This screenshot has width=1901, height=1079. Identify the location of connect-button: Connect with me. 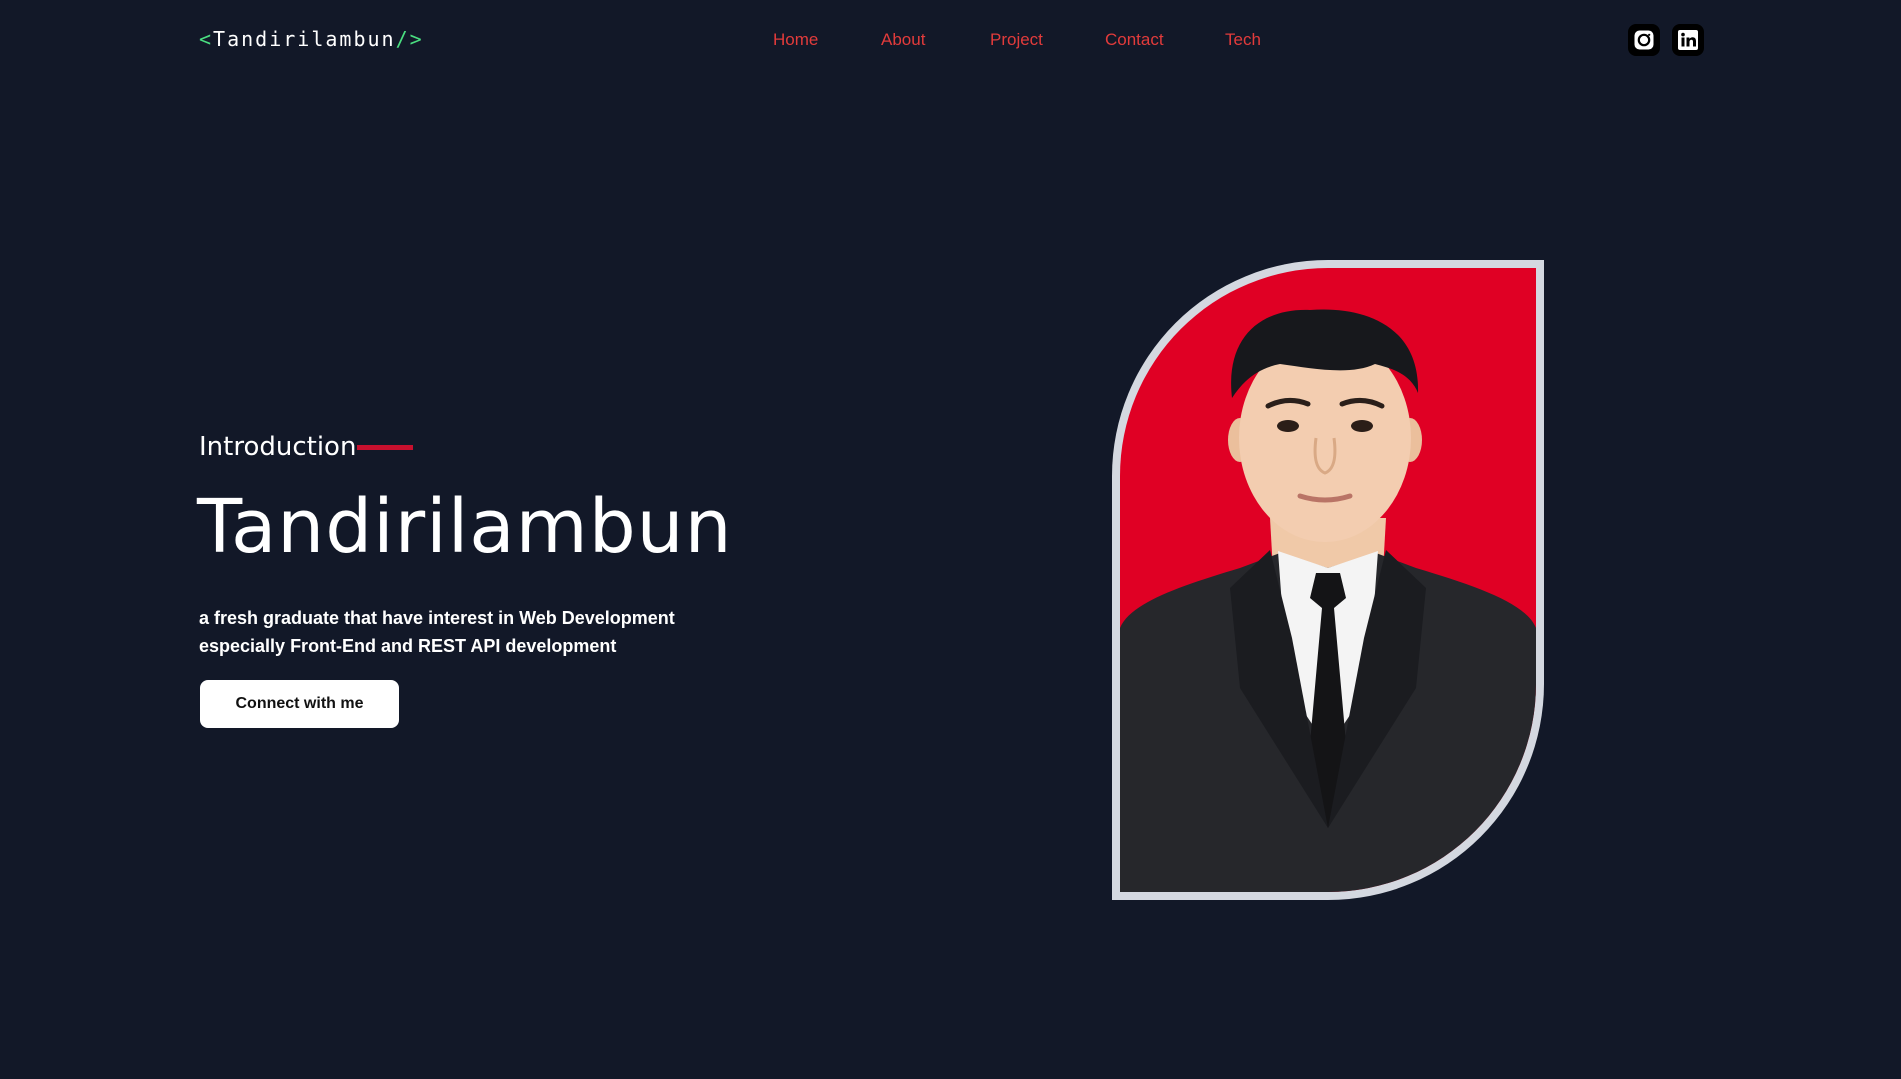
(299, 704).